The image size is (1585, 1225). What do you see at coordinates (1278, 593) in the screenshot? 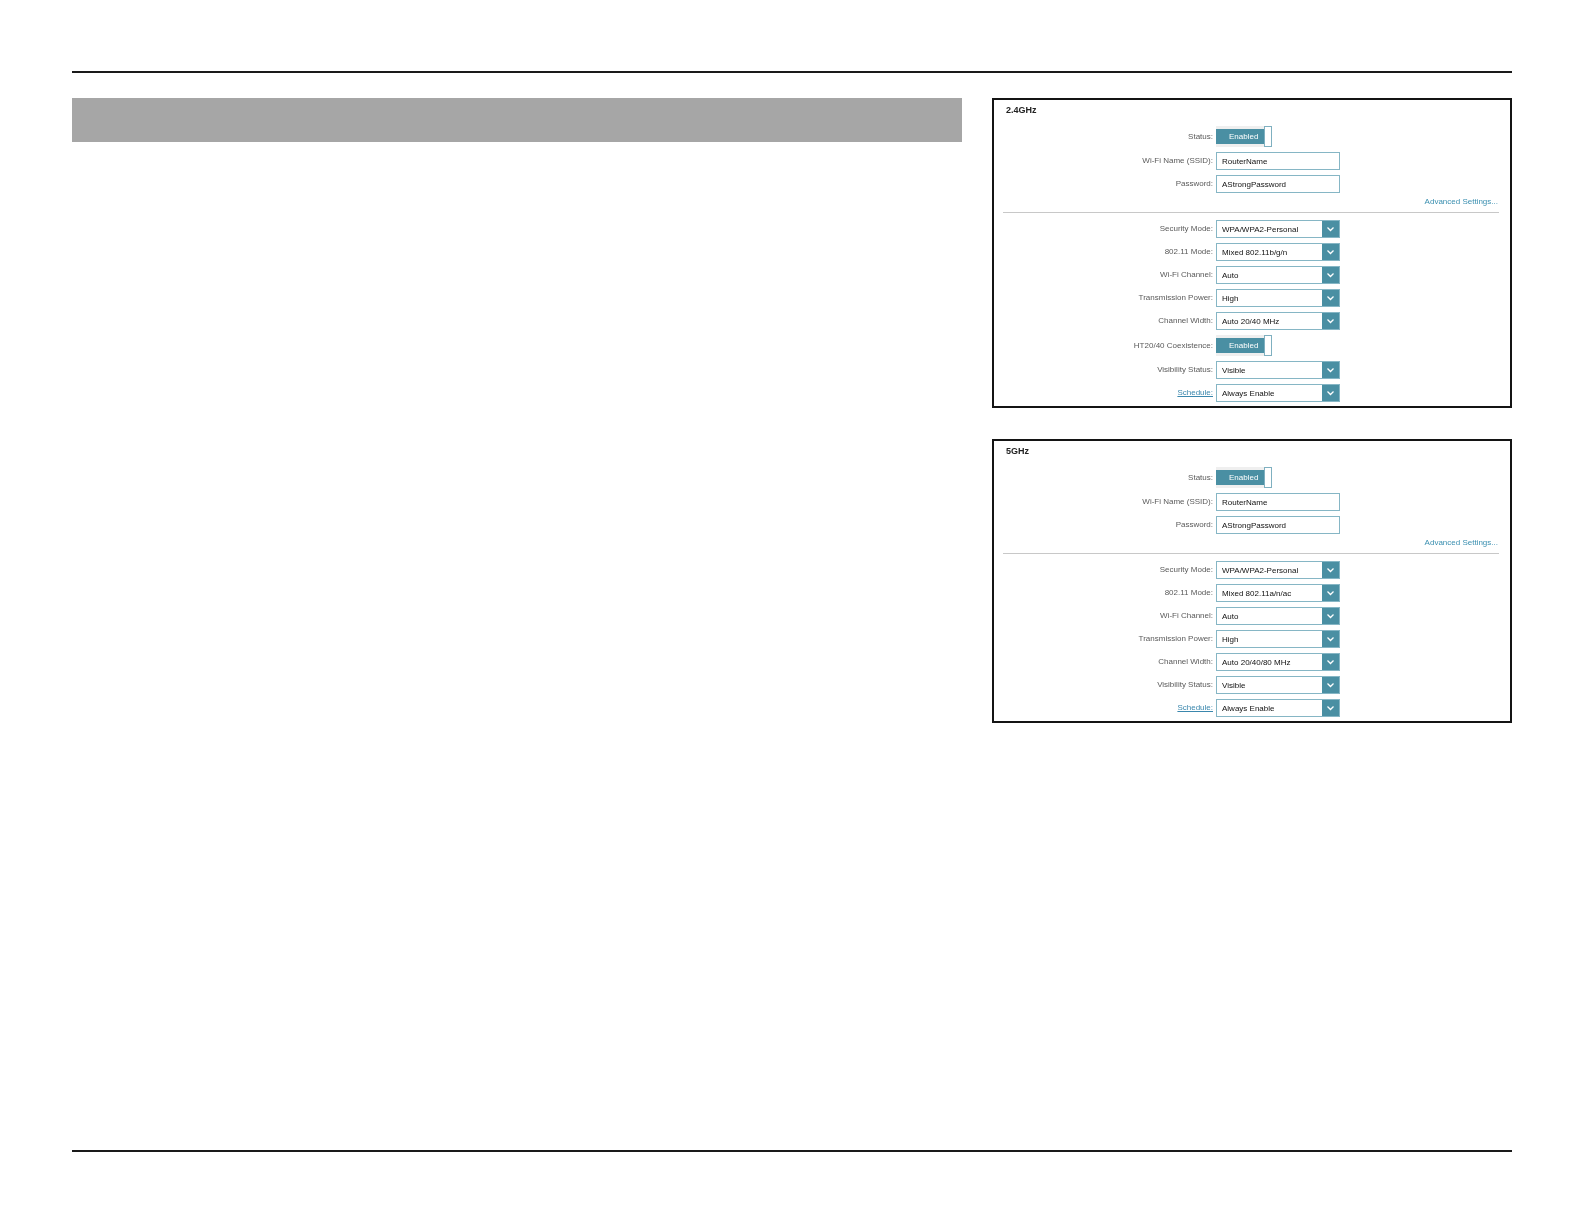
I see `dropdown: Mixed 802.11a/n/ac` at bounding box center [1278, 593].